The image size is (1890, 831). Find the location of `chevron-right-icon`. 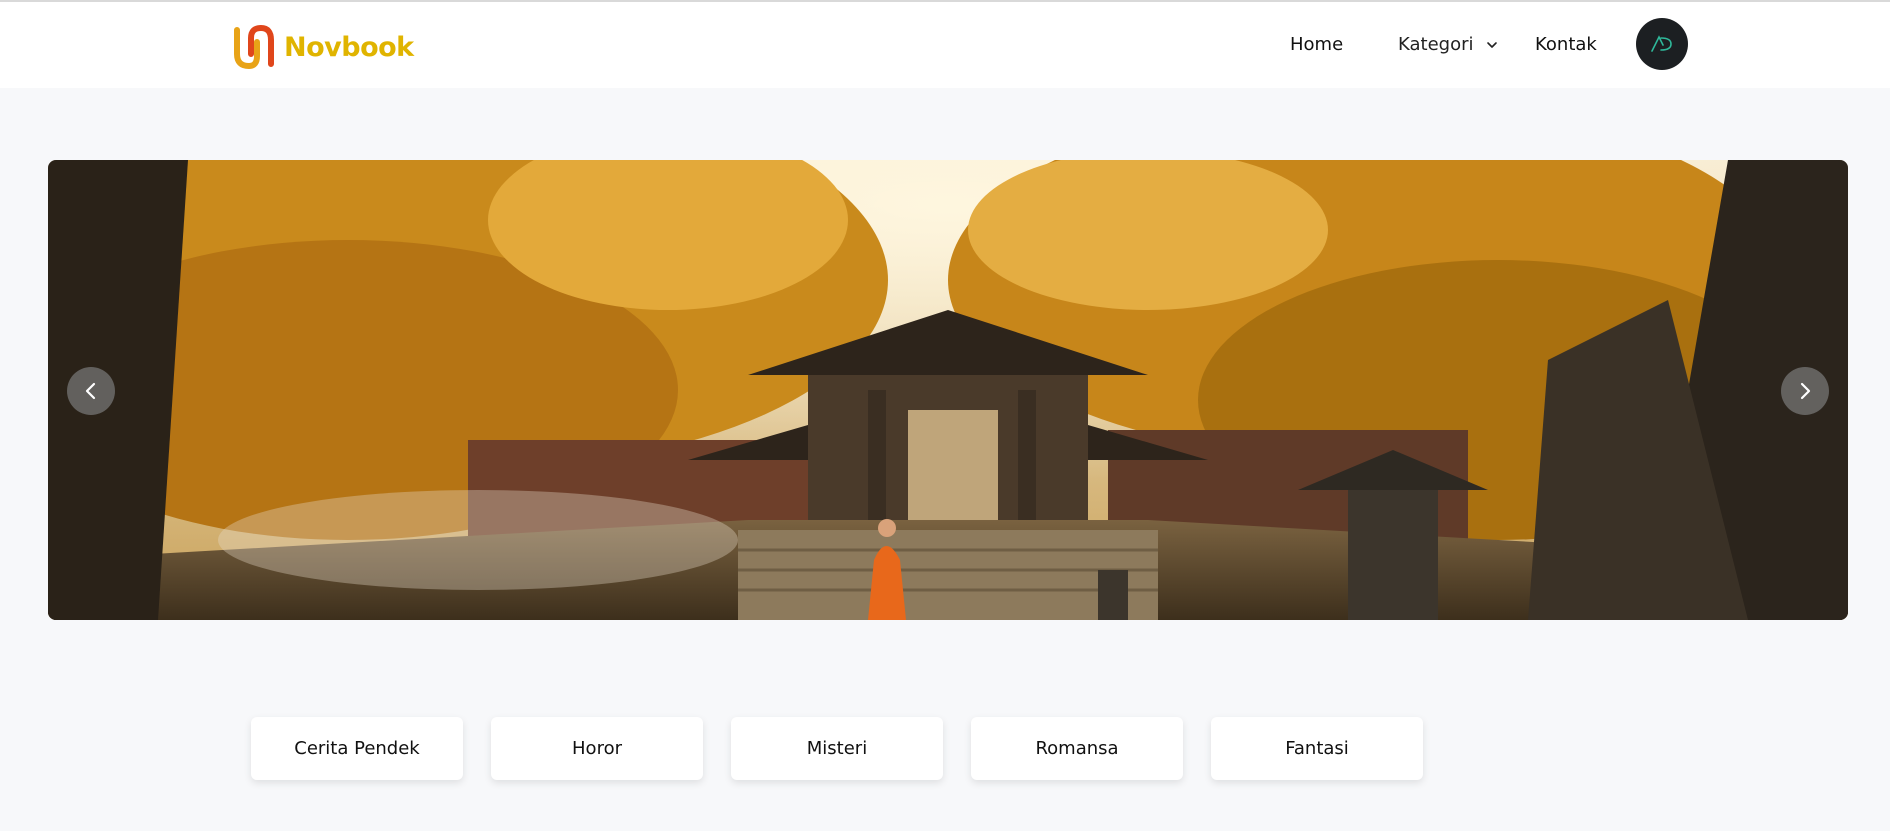

chevron-right-icon is located at coordinates (1805, 391).